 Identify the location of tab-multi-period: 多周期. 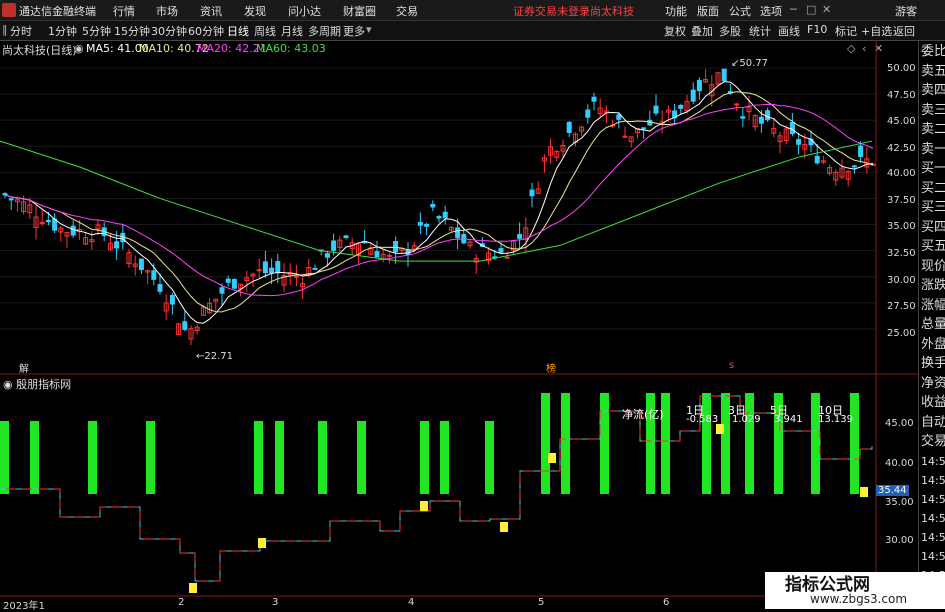
(324, 31).